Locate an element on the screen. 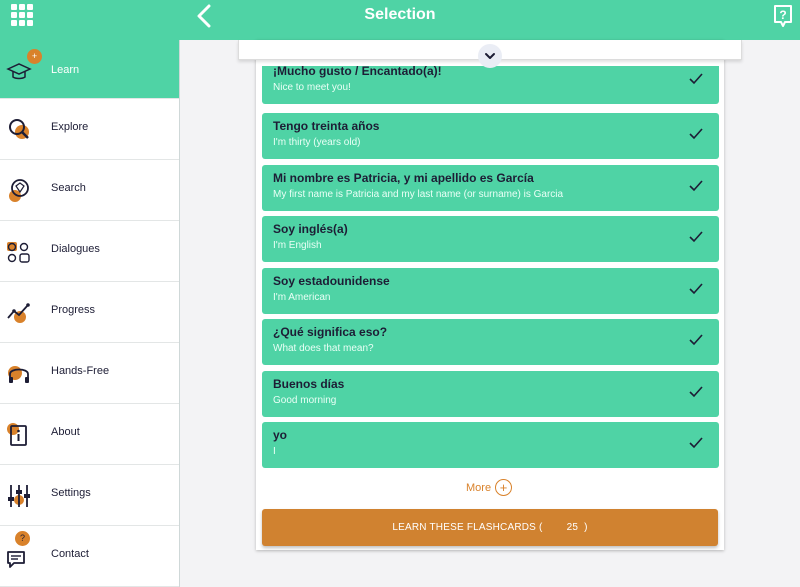 Image resolution: width=800 pixels, height=587 pixels. sidebar-item-dialogues: Dialogues is located at coordinates (89, 251).